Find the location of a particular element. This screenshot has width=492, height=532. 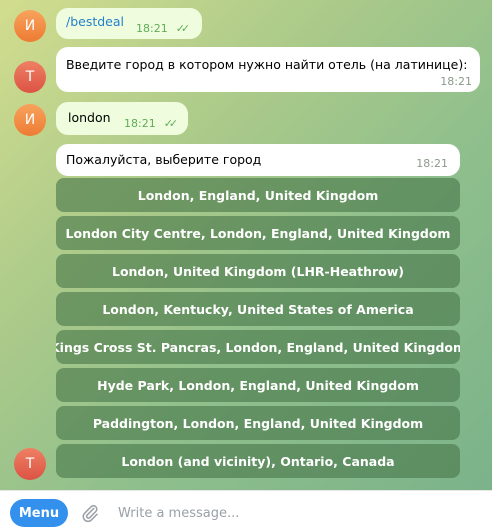

inline-button-city-3: London, United Kingdom (LHR-Heathrow) is located at coordinates (258, 271).